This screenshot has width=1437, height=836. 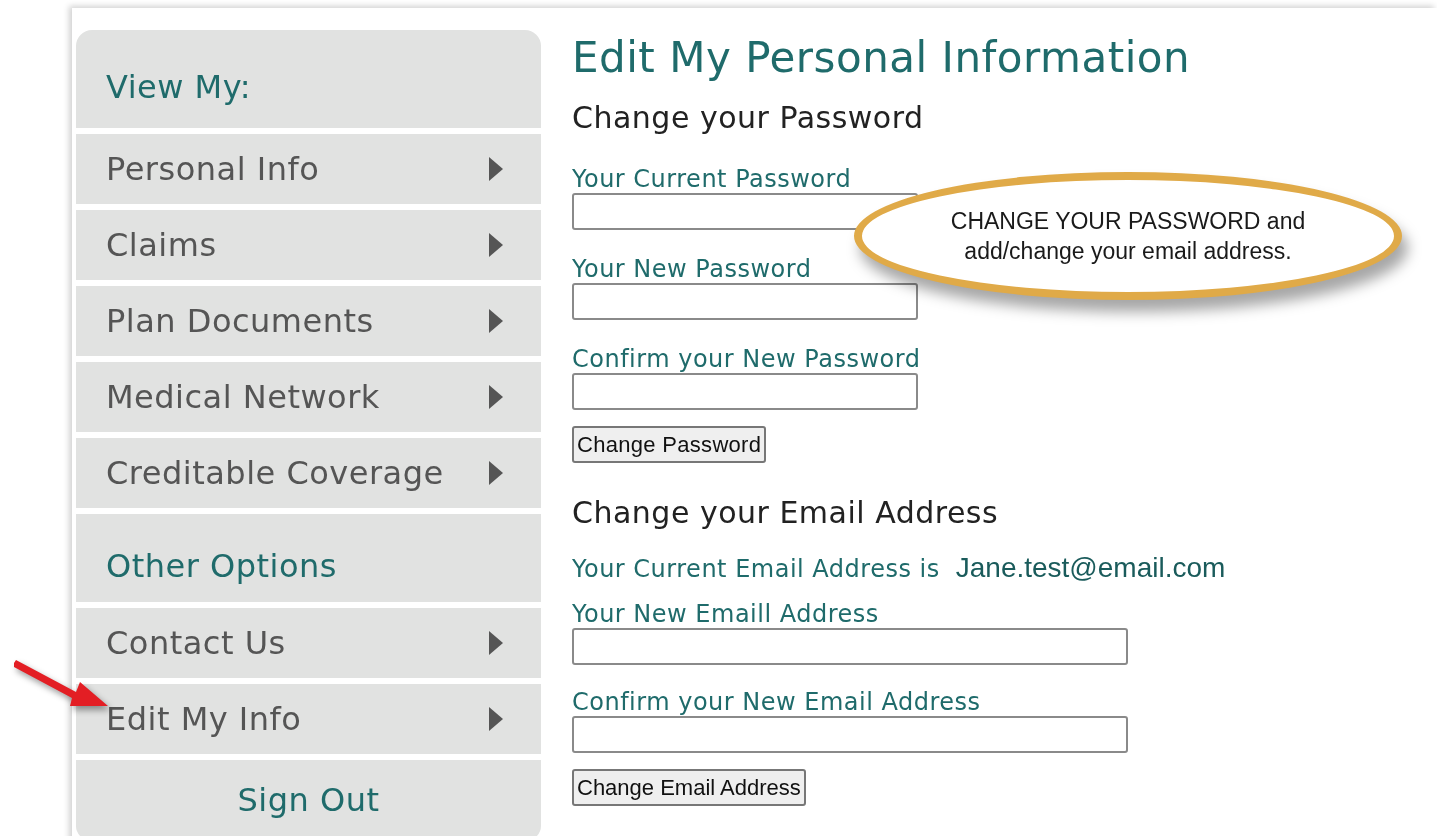 I want to click on sidebar-item: Edit My Info, so click(x=308, y=719).